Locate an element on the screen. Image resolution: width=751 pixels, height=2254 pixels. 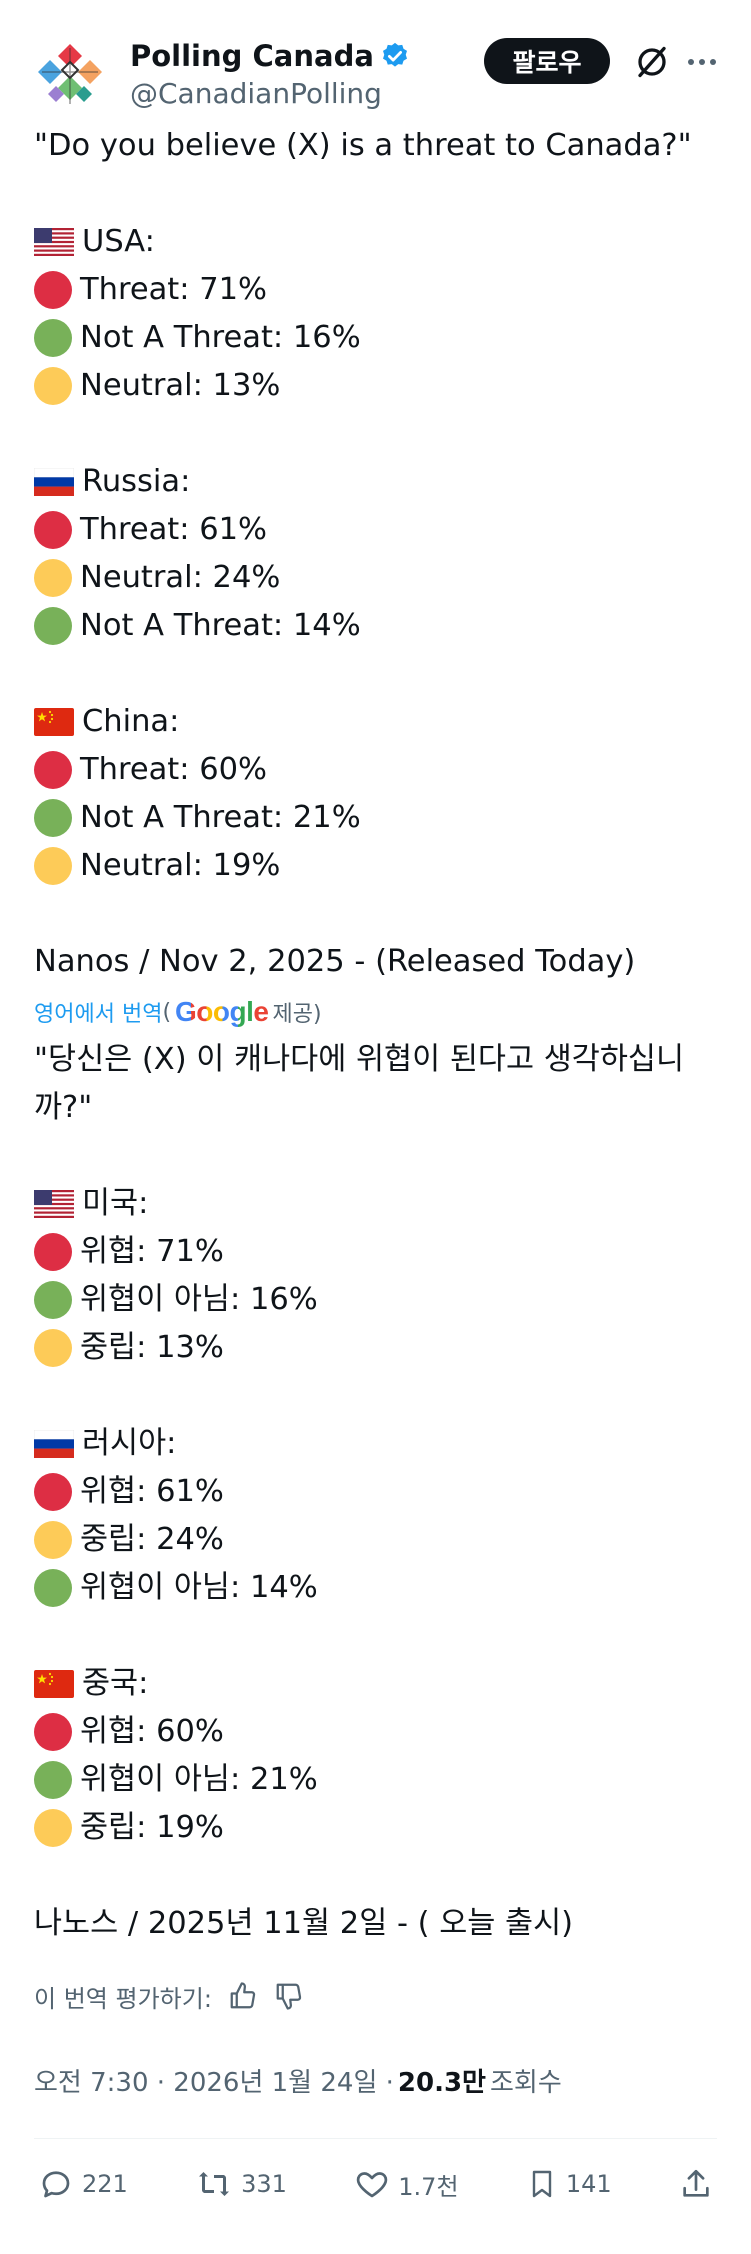
bookmark-icon is located at coordinates (542, 2184).